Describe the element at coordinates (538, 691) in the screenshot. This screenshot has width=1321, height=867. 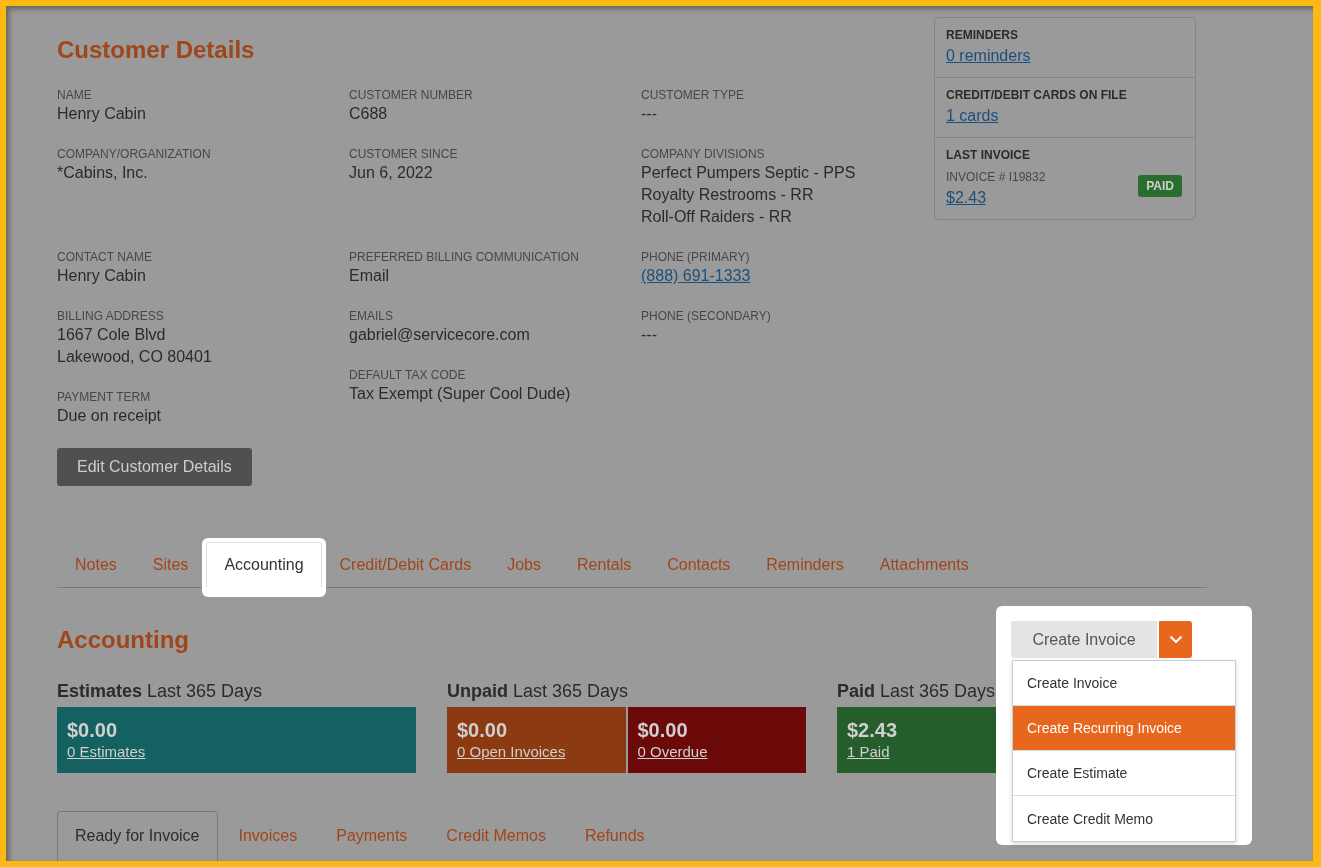
I see `summary-heading: Unpaid Last 365 Days` at that location.